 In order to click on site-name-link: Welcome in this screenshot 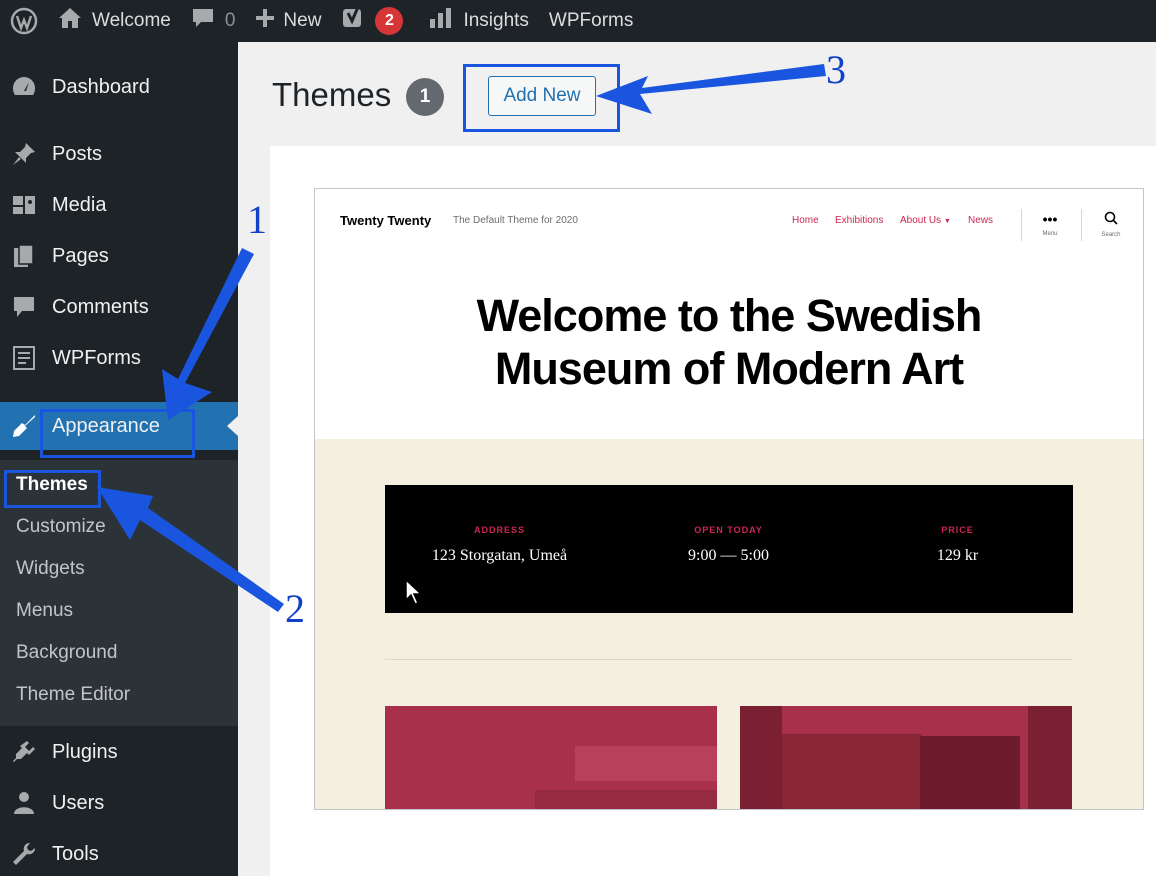, I will do `click(114, 21)`.